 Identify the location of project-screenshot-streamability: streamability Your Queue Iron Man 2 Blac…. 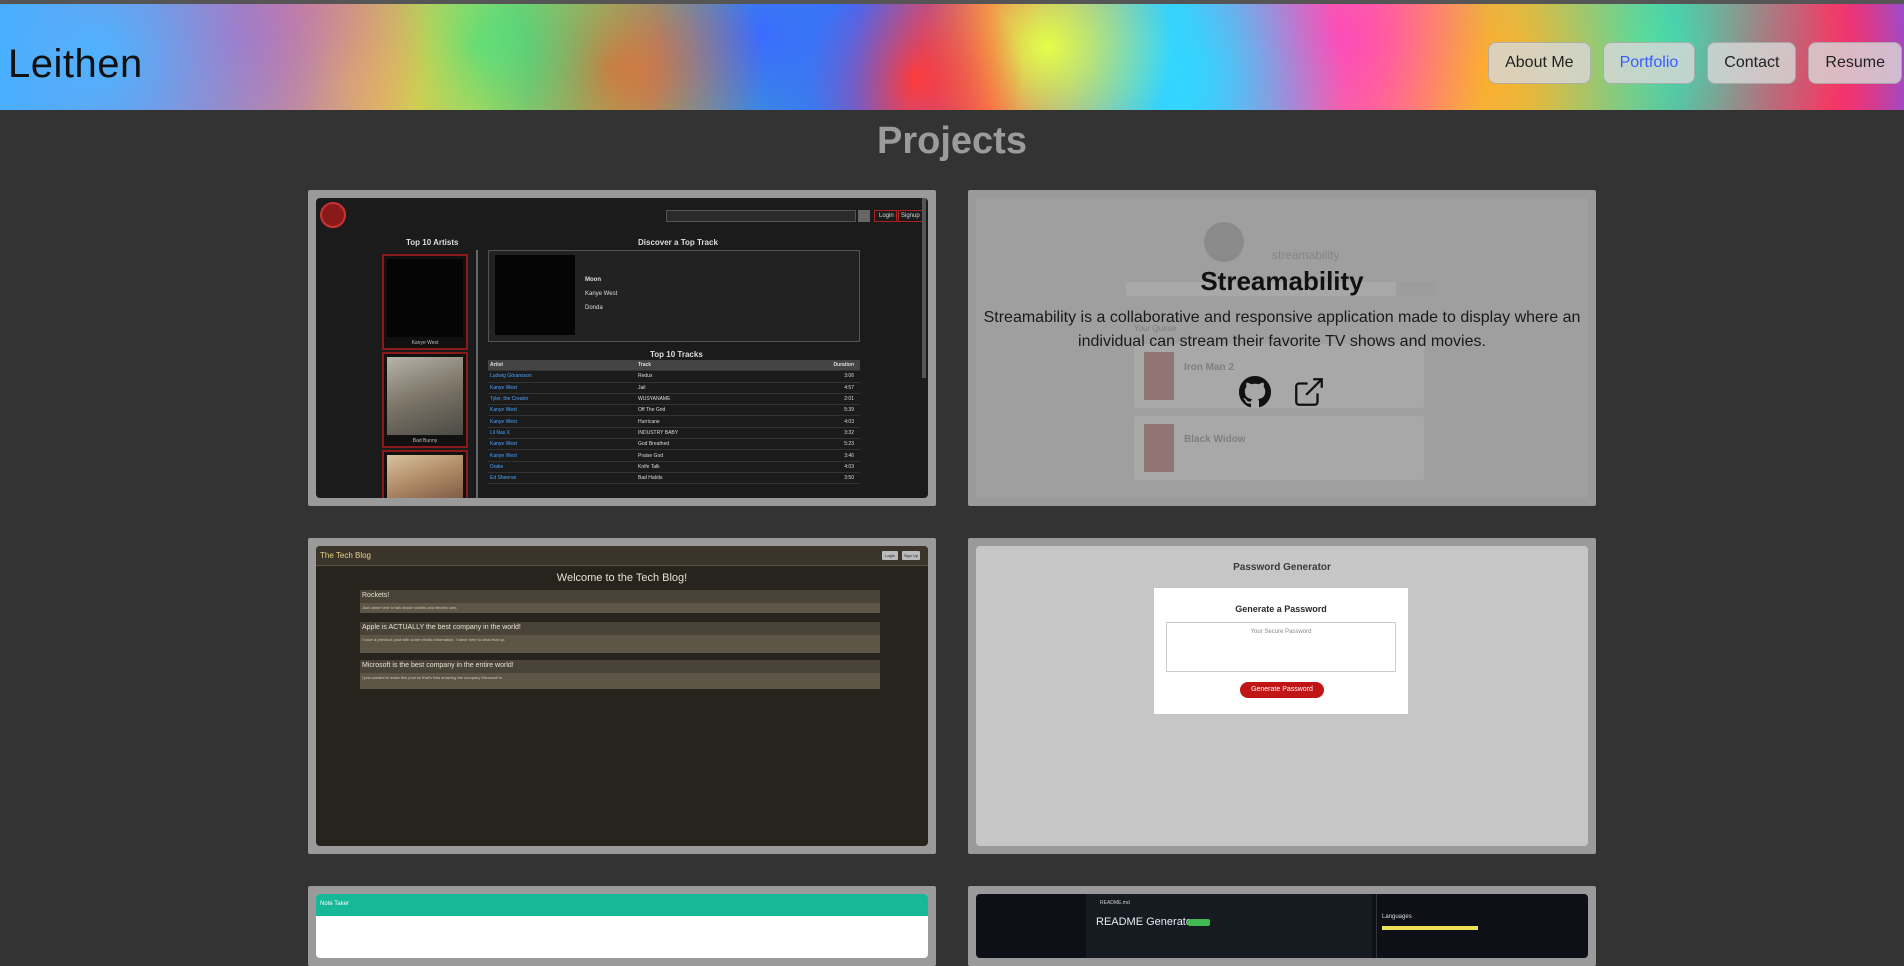
(1282, 348).